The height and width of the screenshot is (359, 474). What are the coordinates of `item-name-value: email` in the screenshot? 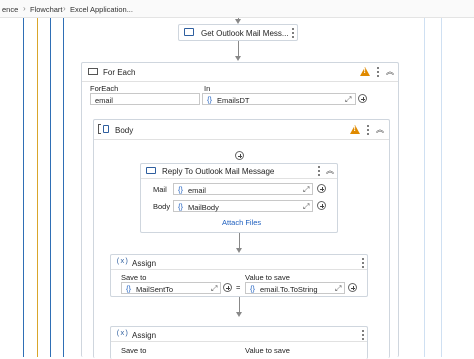 It's located at (104, 100).